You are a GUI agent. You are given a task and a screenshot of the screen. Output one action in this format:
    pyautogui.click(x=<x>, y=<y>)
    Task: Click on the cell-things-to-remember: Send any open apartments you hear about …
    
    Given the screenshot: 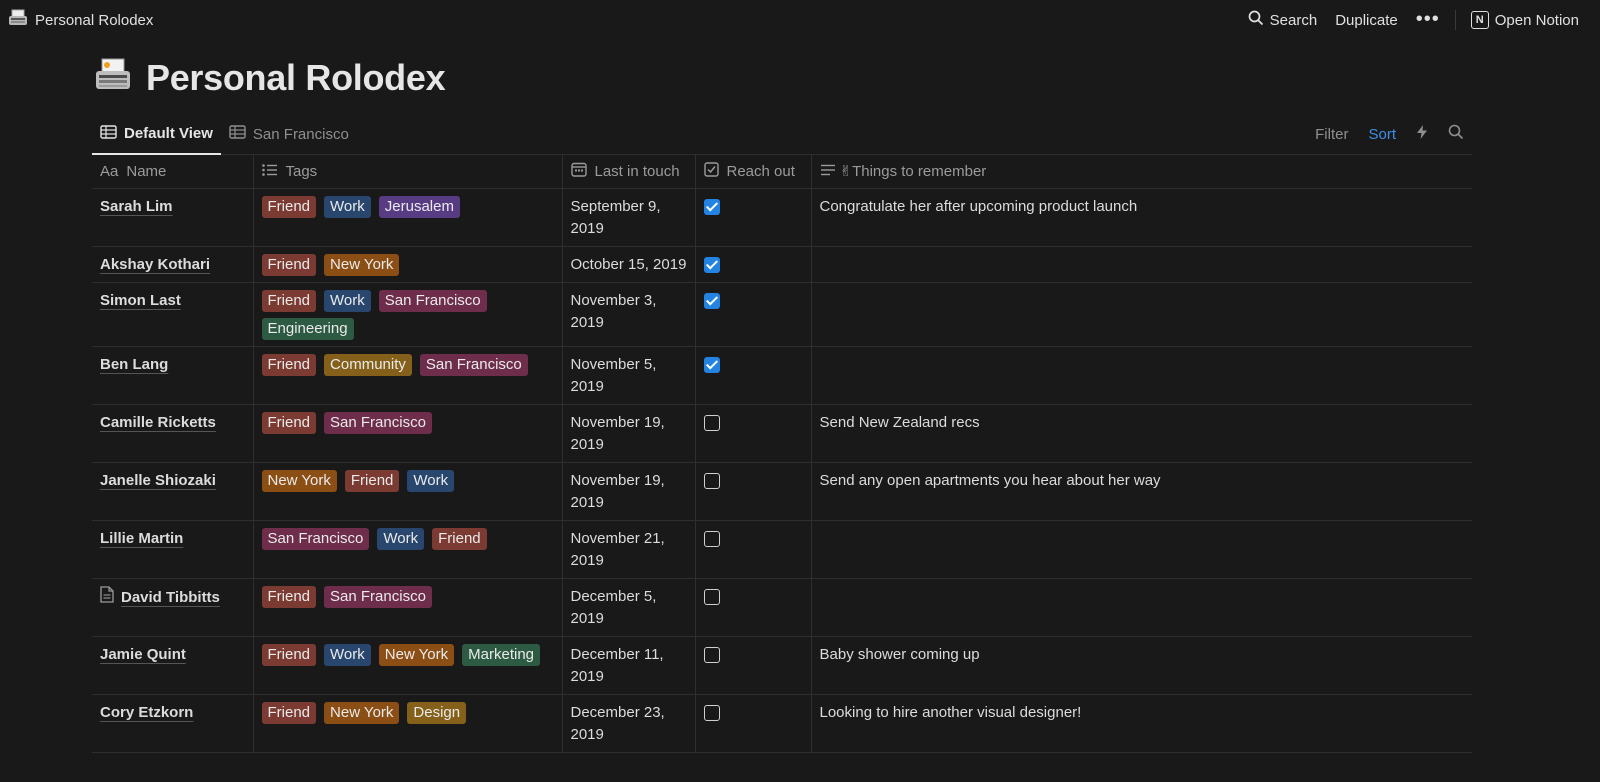 What is the action you would take?
    pyautogui.click(x=1141, y=491)
    